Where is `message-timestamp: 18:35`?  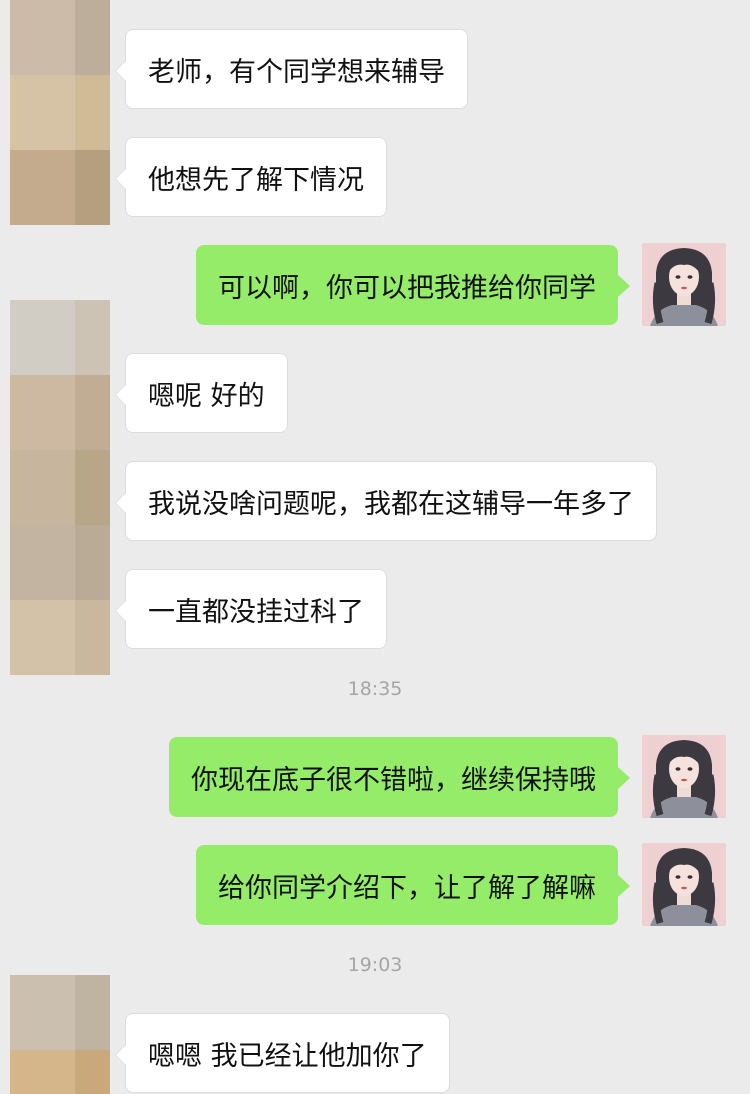 message-timestamp: 18:35 is located at coordinates (375, 689).